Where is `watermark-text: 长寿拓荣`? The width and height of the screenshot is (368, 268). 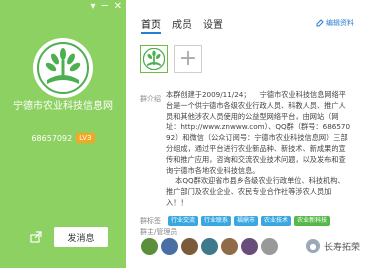 watermark-text: 长寿拓荣 is located at coordinates (341, 247).